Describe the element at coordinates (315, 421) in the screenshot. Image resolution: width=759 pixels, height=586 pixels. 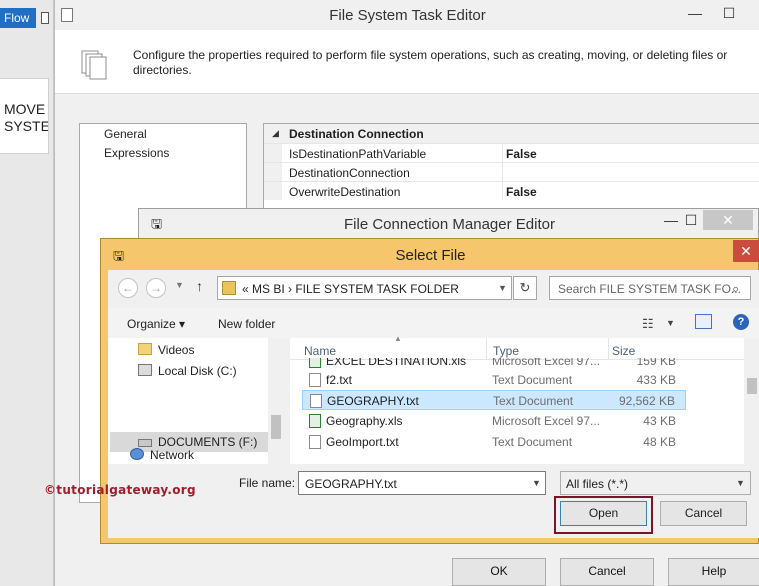
I see `excel-file-icon` at that location.